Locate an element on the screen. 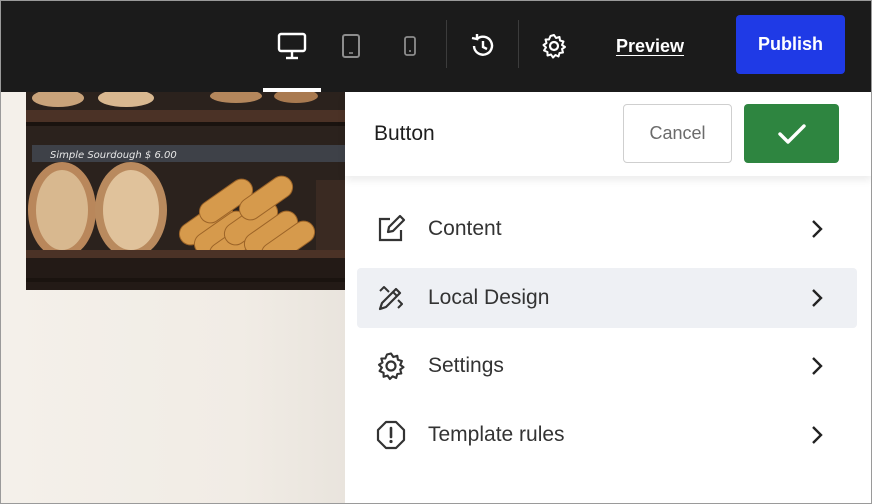 The height and width of the screenshot is (504, 872). device-mobile-button is located at coordinates (410, 46).